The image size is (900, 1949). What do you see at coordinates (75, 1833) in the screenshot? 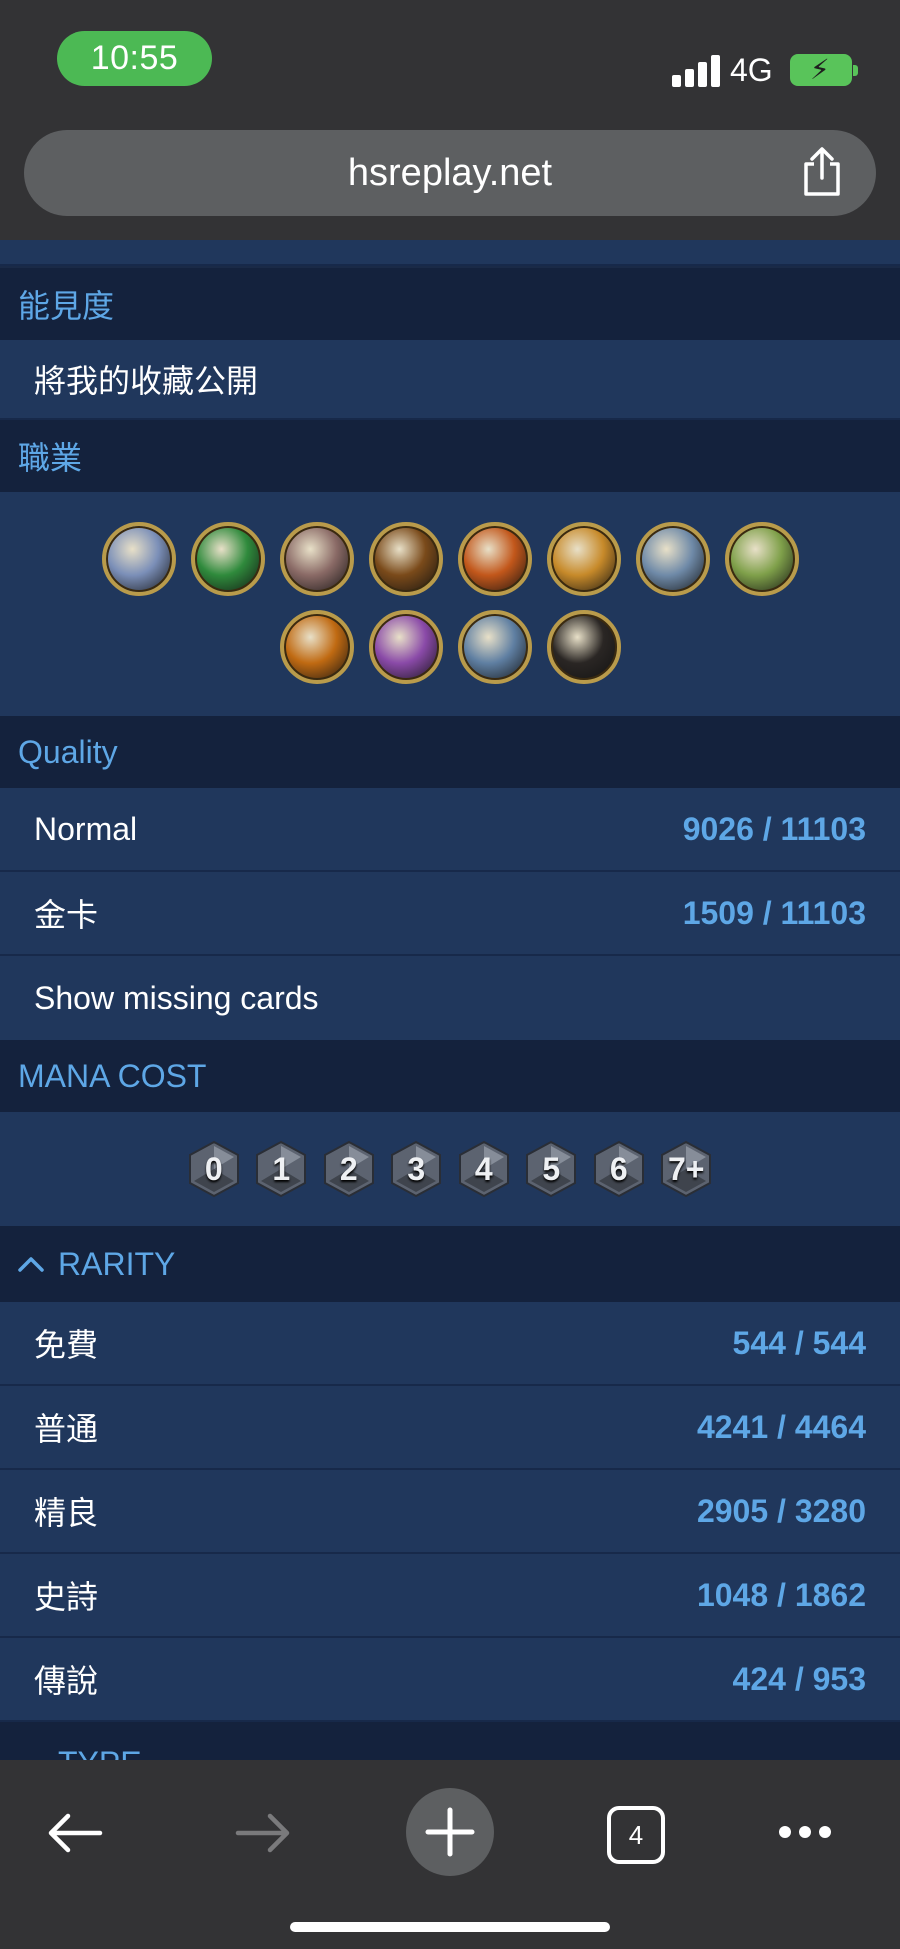
I see `back-arrow-icon` at bounding box center [75, 1833].